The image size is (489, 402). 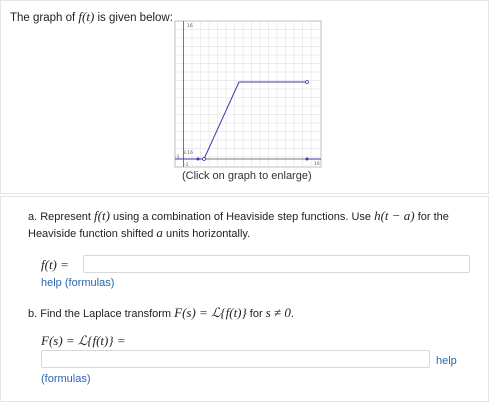 I want to click on y-bottom-label: -1, so click(x=186, y=165).